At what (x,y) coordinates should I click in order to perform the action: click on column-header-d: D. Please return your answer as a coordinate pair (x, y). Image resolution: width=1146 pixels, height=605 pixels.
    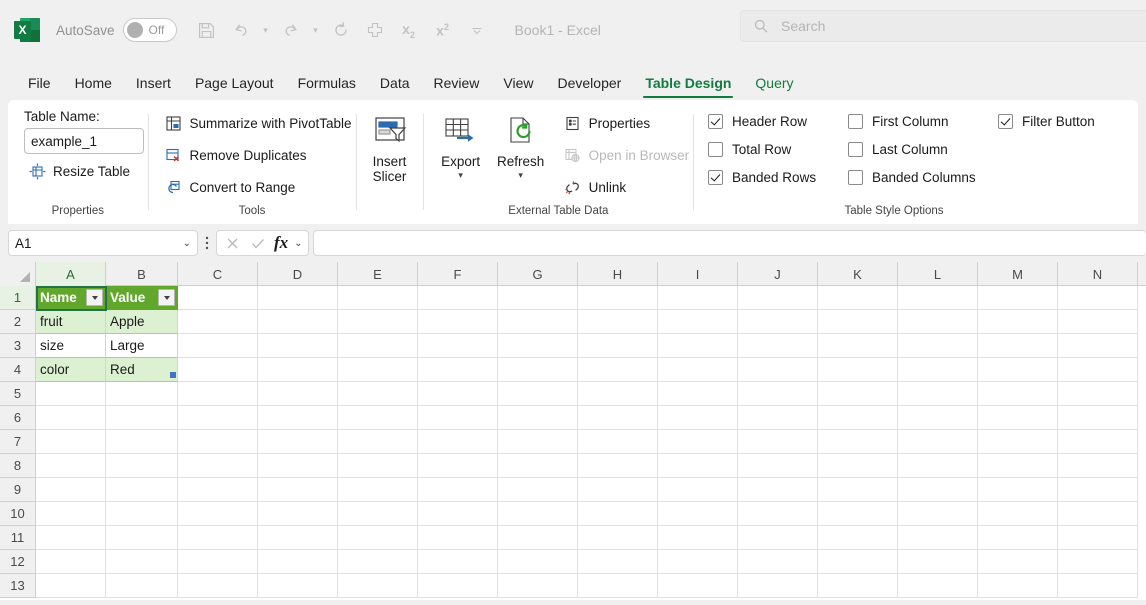
    Looking at the image, I should click on (298, 274).